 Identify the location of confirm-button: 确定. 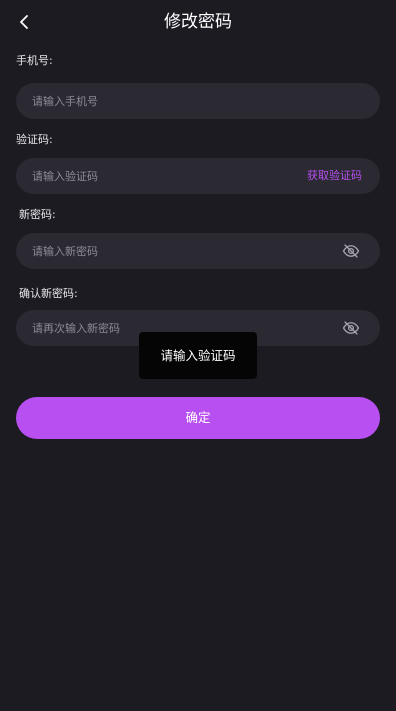
(198, 418).